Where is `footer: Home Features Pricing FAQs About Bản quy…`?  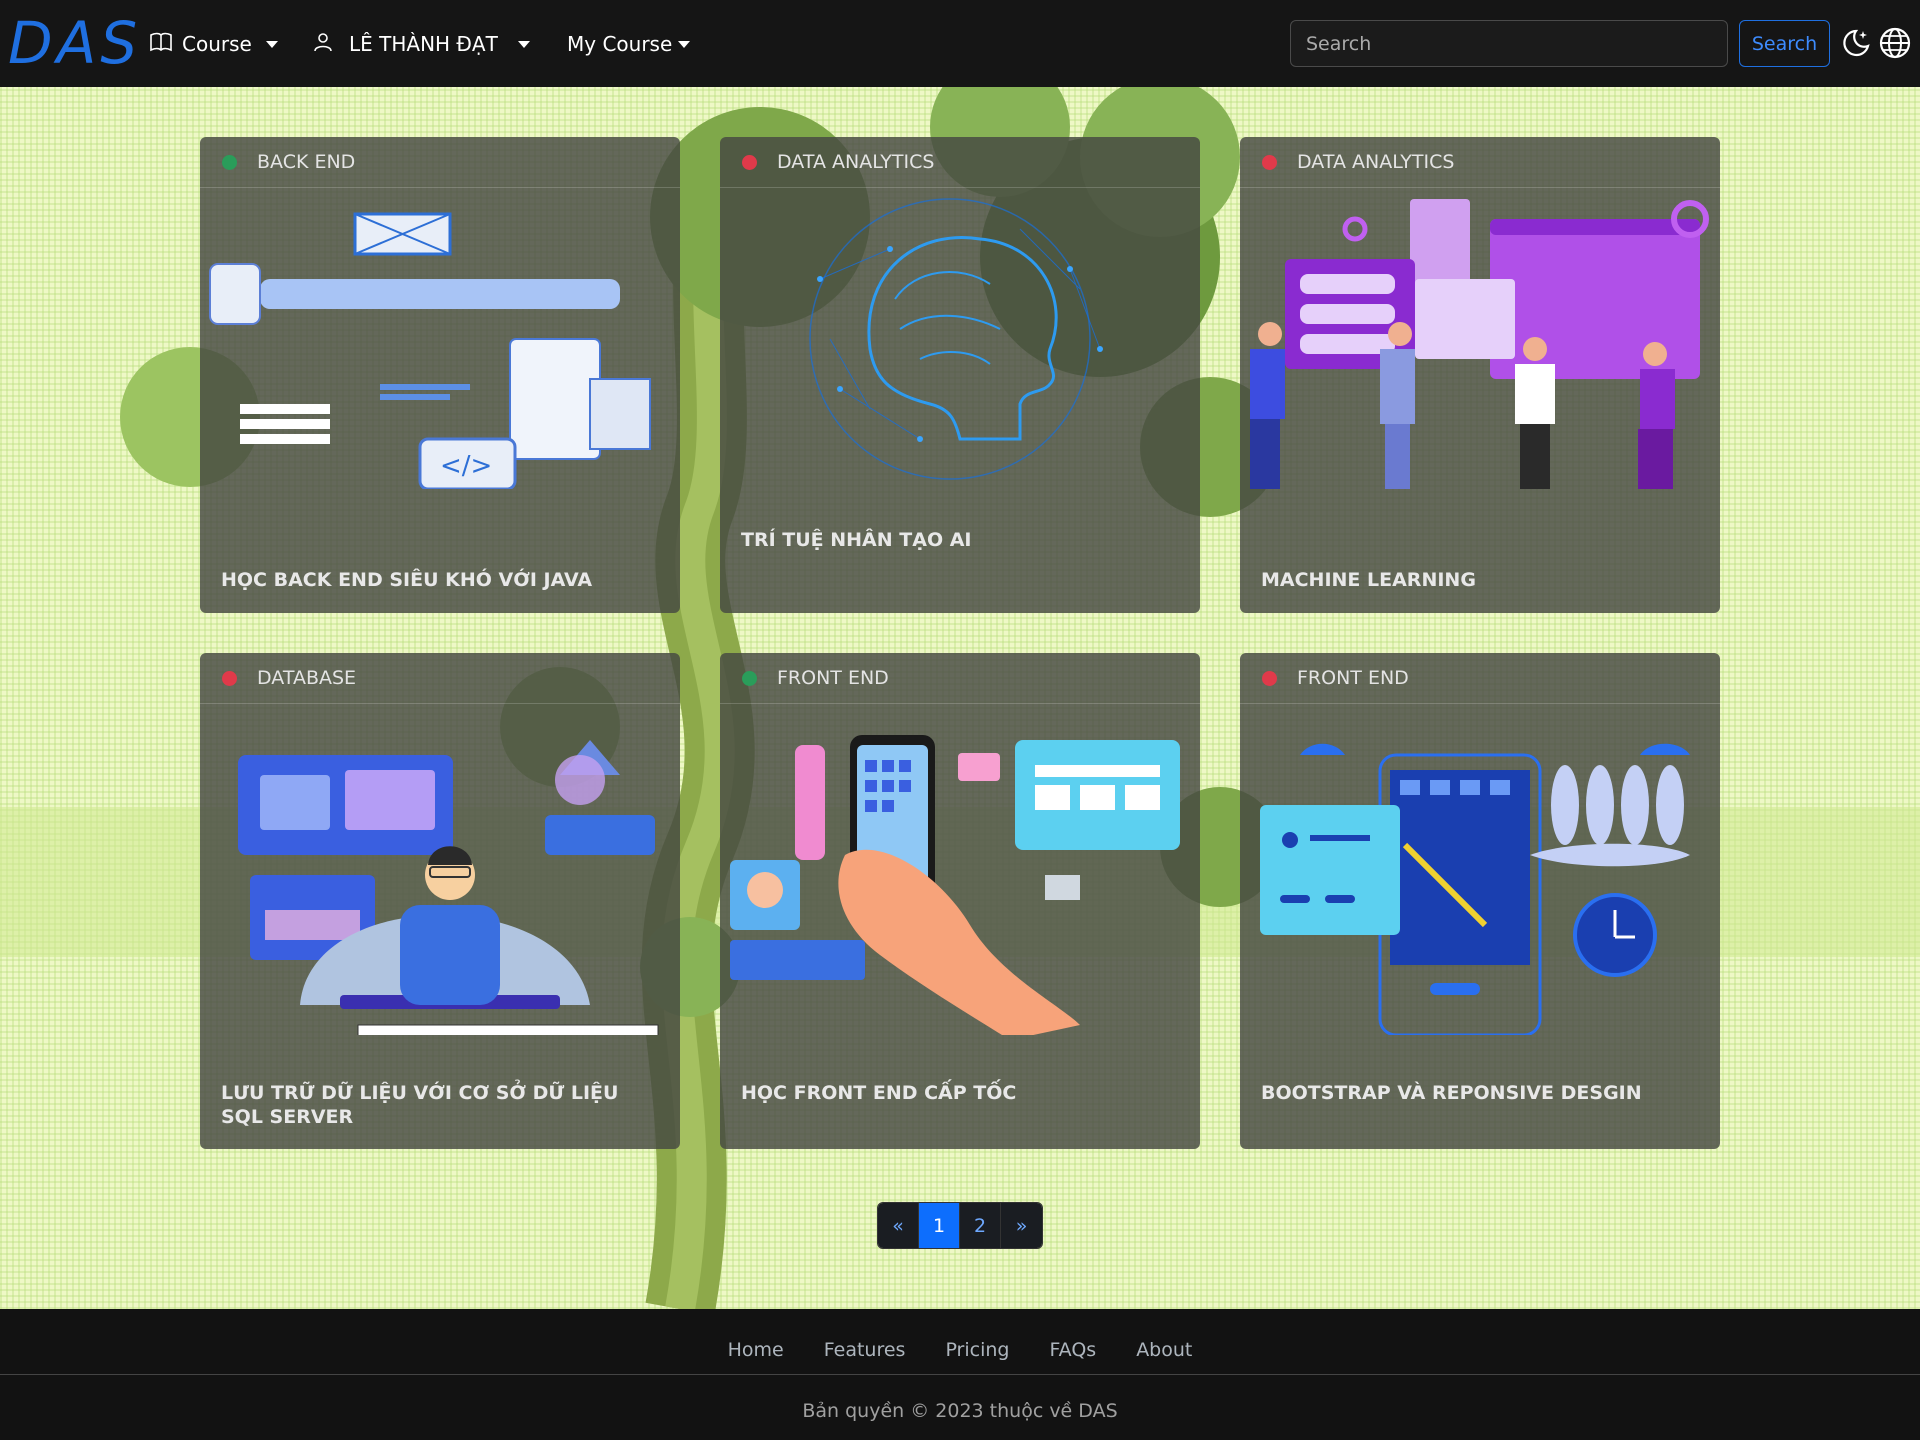 footer: Home Features Pricing FAQs About Bản quy… is located at coordinates (960, 1374).